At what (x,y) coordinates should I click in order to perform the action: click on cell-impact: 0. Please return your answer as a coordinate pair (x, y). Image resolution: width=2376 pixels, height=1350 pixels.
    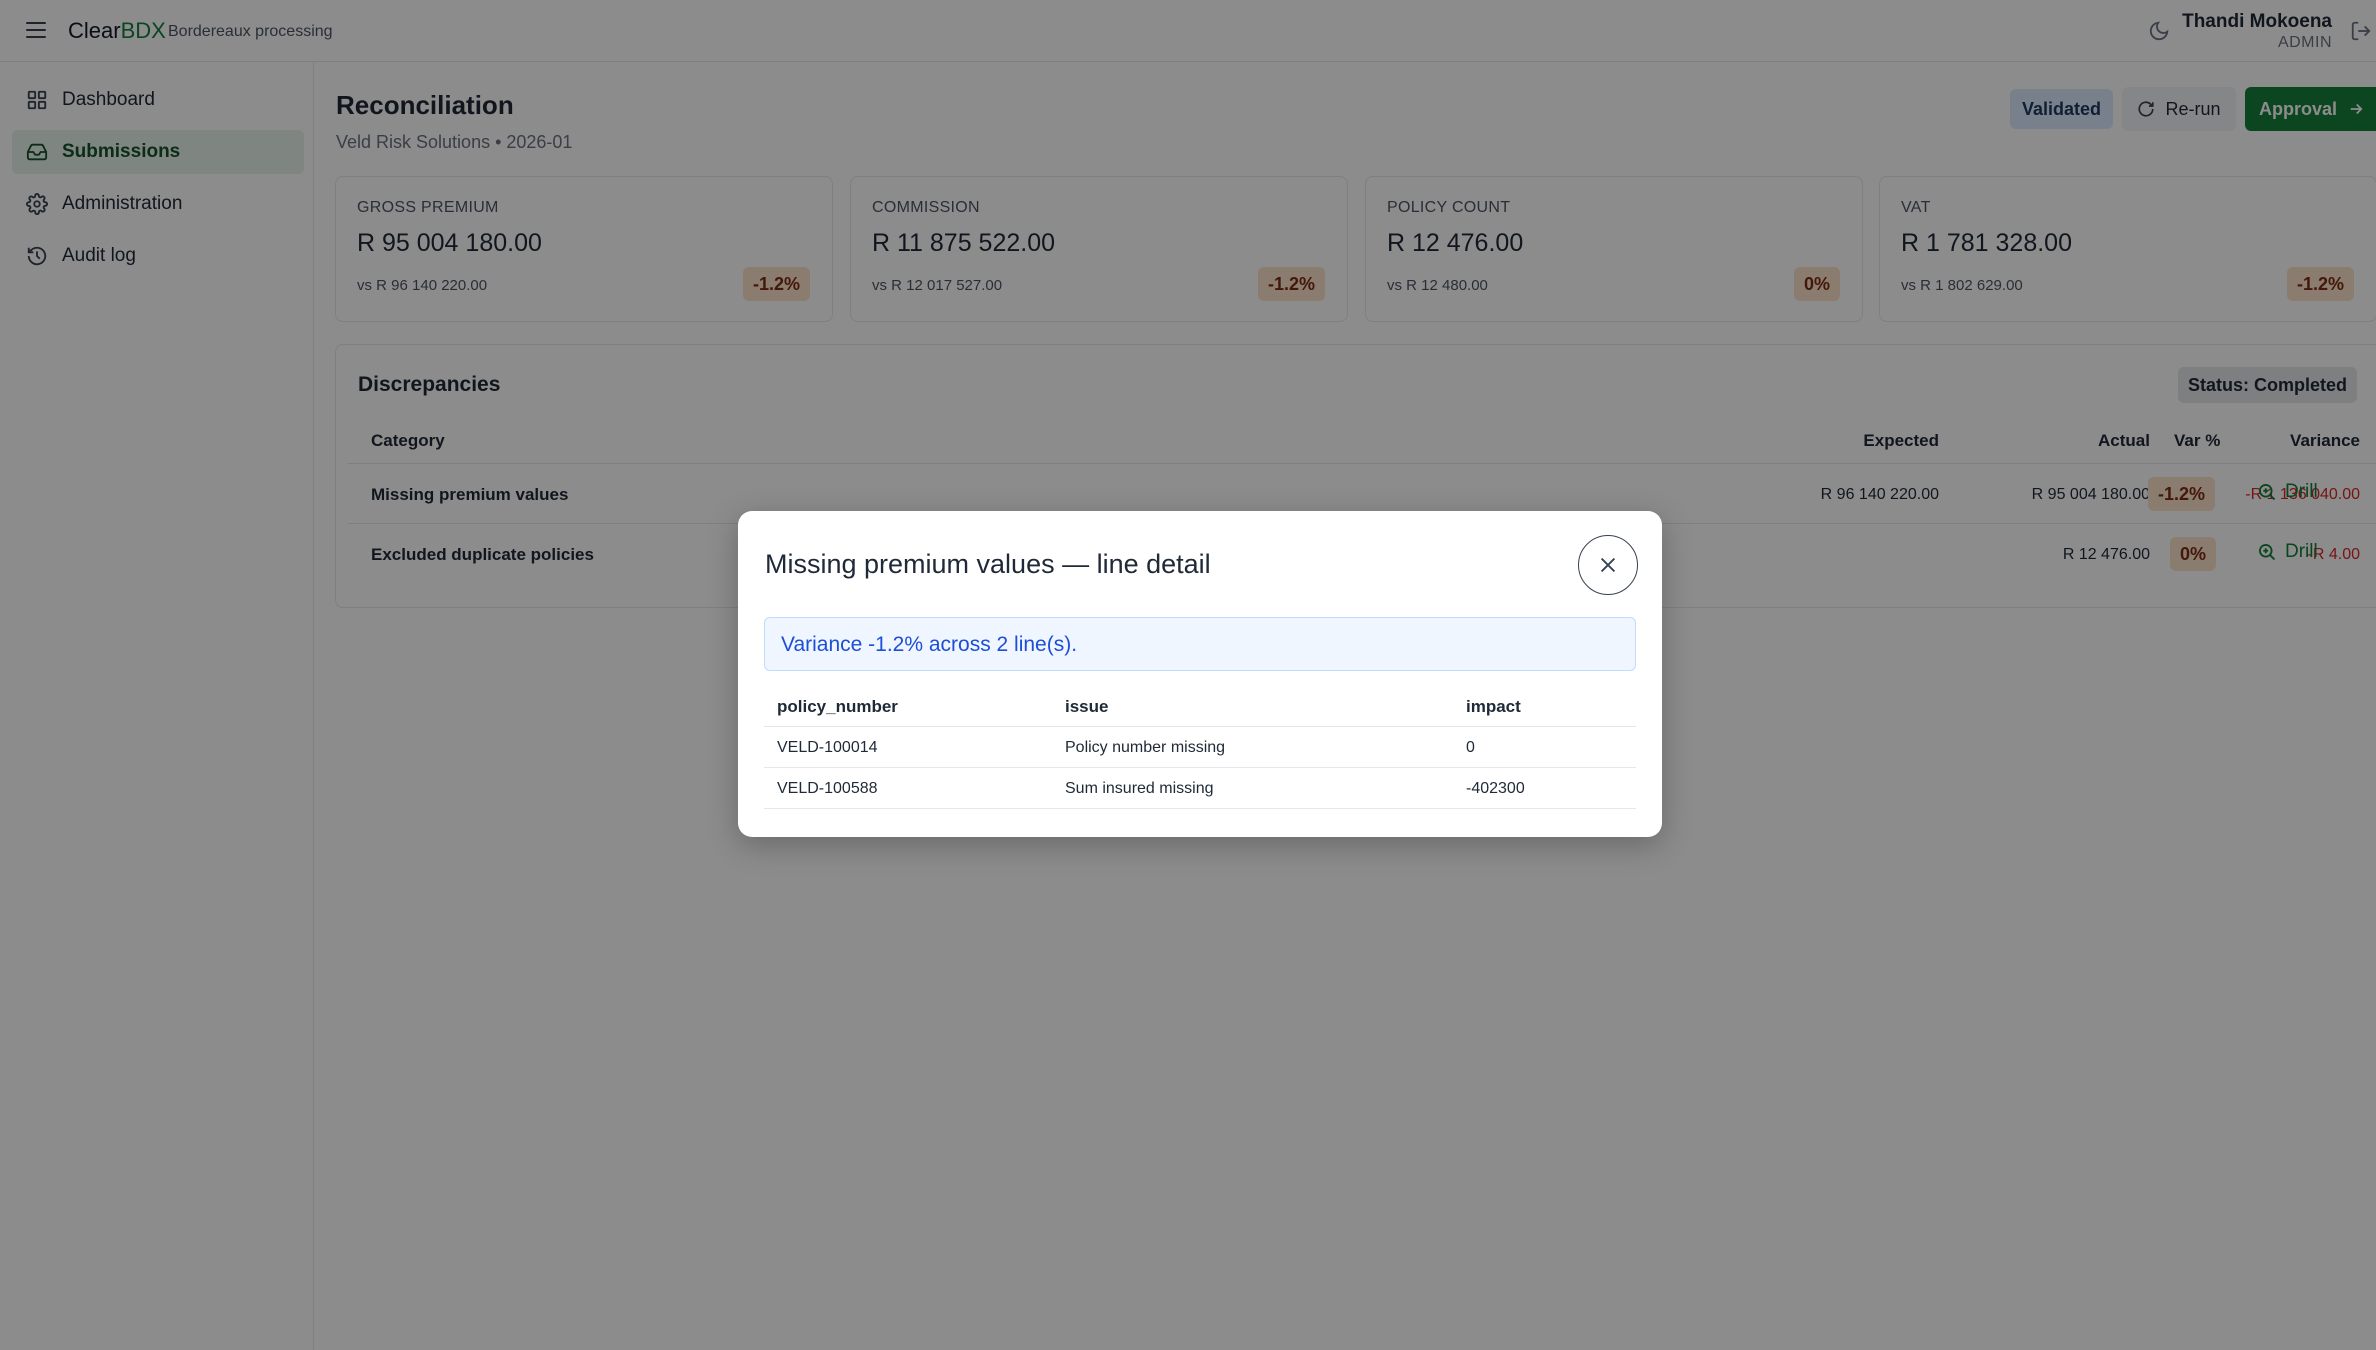
    Looking at the image, I should click on (1470, 747).